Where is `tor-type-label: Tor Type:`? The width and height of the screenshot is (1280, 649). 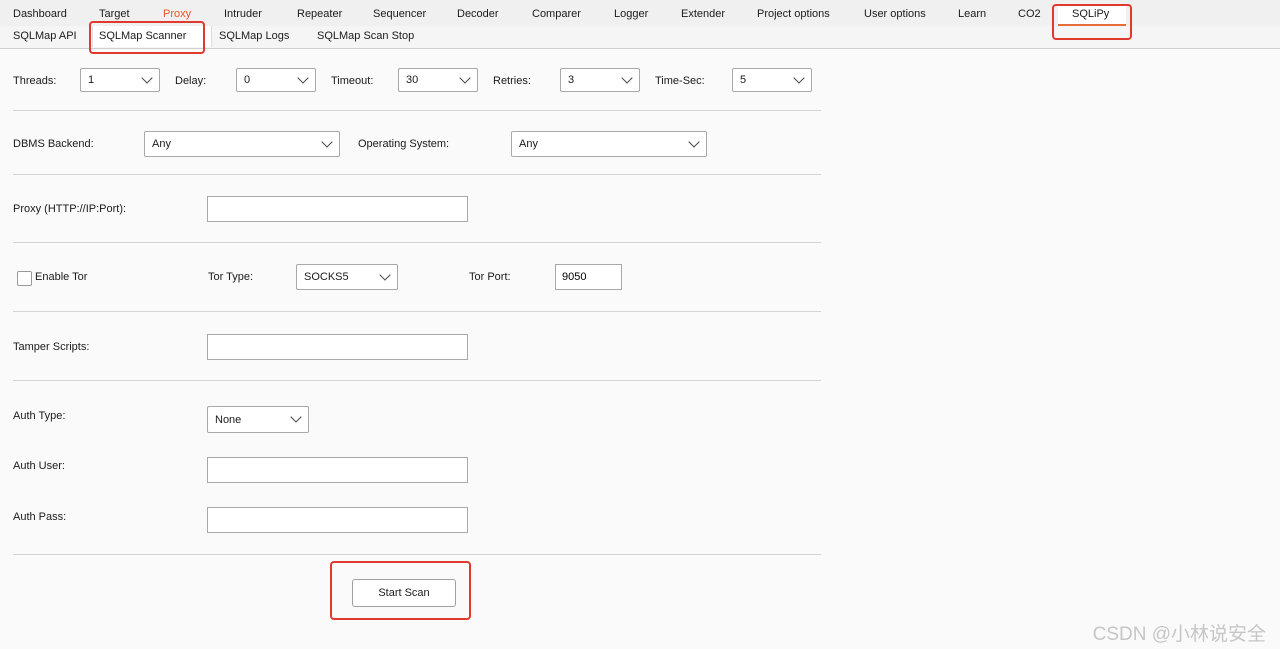
tor-type-label: Tor Type: is located at coordinates (231, 277).